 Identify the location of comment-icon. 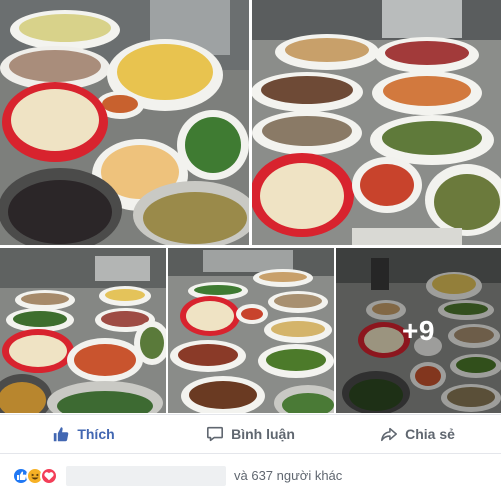
(215, 434).